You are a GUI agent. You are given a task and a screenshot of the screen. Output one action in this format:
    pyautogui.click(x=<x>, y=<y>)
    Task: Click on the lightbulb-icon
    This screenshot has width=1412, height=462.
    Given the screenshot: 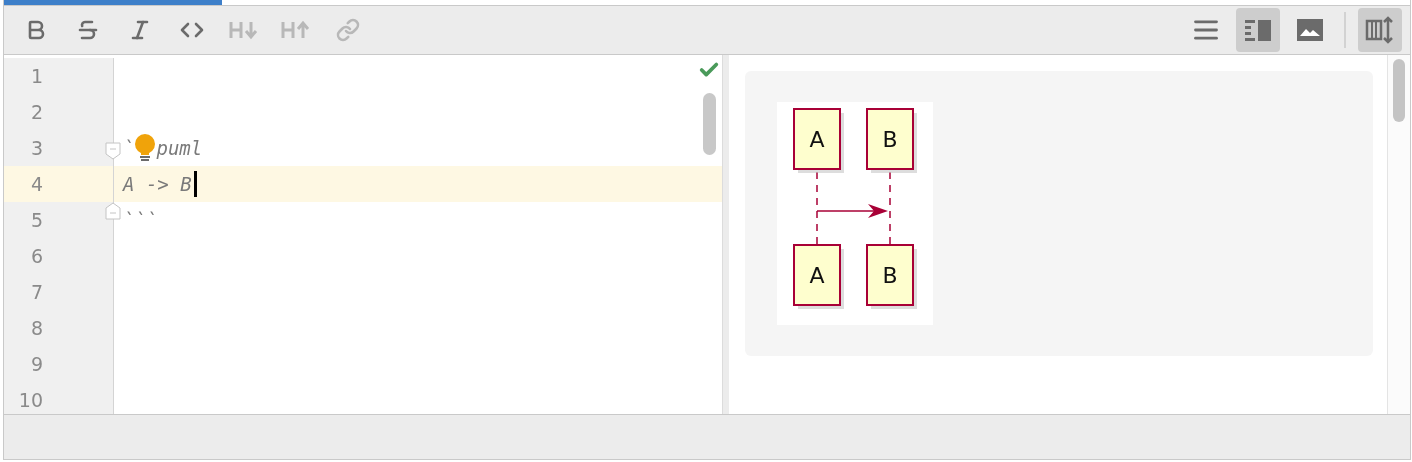 What is the action you would take?
    pyautogui.click(x=145, y=148)
    